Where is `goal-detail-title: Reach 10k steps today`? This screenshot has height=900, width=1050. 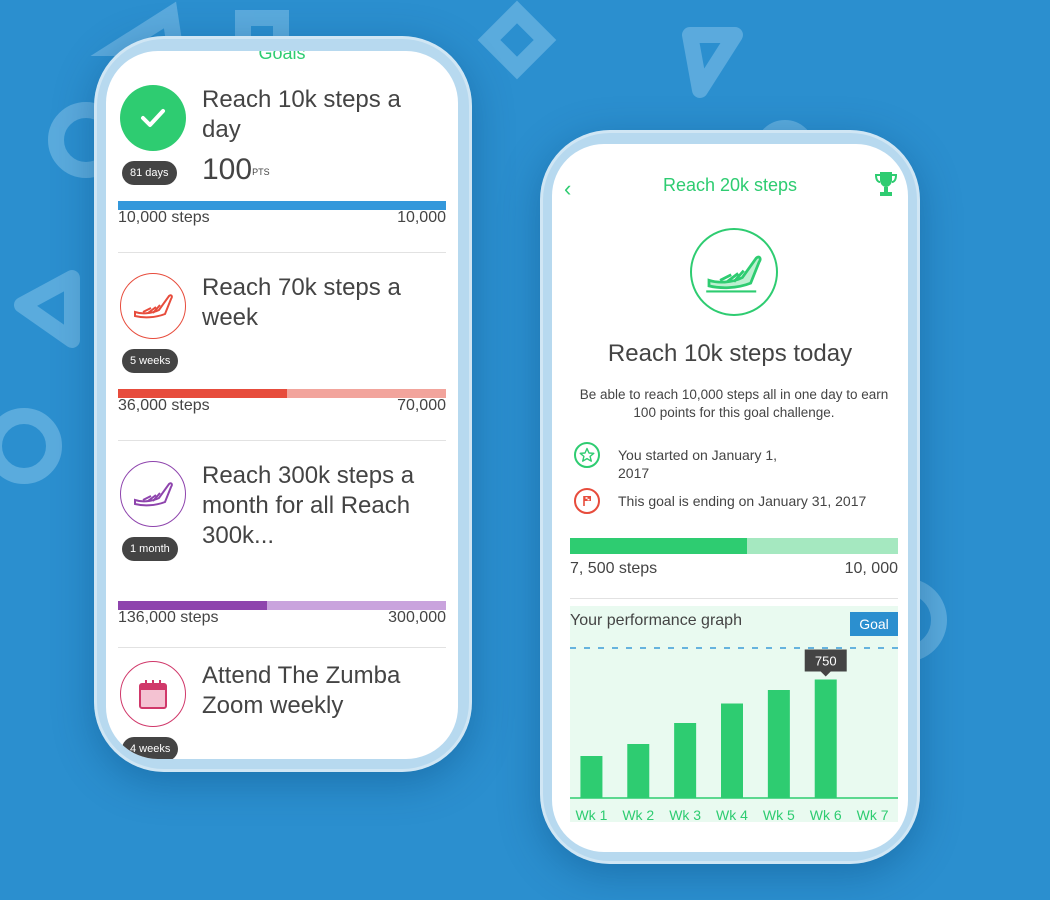
goal-detail-title: Reach 10k steps today is located at coordinates (730, 353).